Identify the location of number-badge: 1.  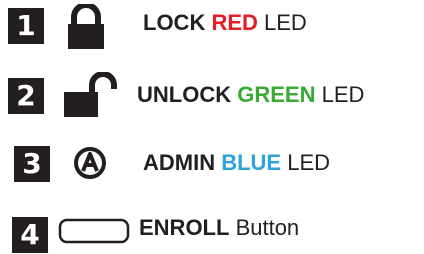
(26, 26).